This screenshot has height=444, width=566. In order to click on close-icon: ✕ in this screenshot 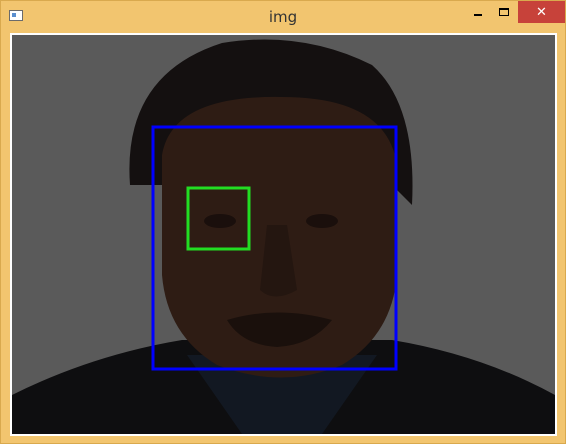, I will do `click(541, 12)`.